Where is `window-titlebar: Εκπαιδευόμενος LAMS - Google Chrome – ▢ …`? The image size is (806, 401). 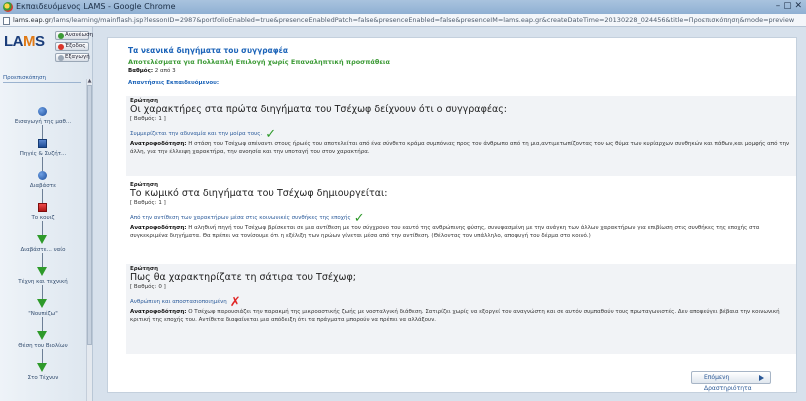
window-titlebar: Εκπαιδευόμενος LAMS - Google Chrome – ▢ … is located at coordinates (403, 7).